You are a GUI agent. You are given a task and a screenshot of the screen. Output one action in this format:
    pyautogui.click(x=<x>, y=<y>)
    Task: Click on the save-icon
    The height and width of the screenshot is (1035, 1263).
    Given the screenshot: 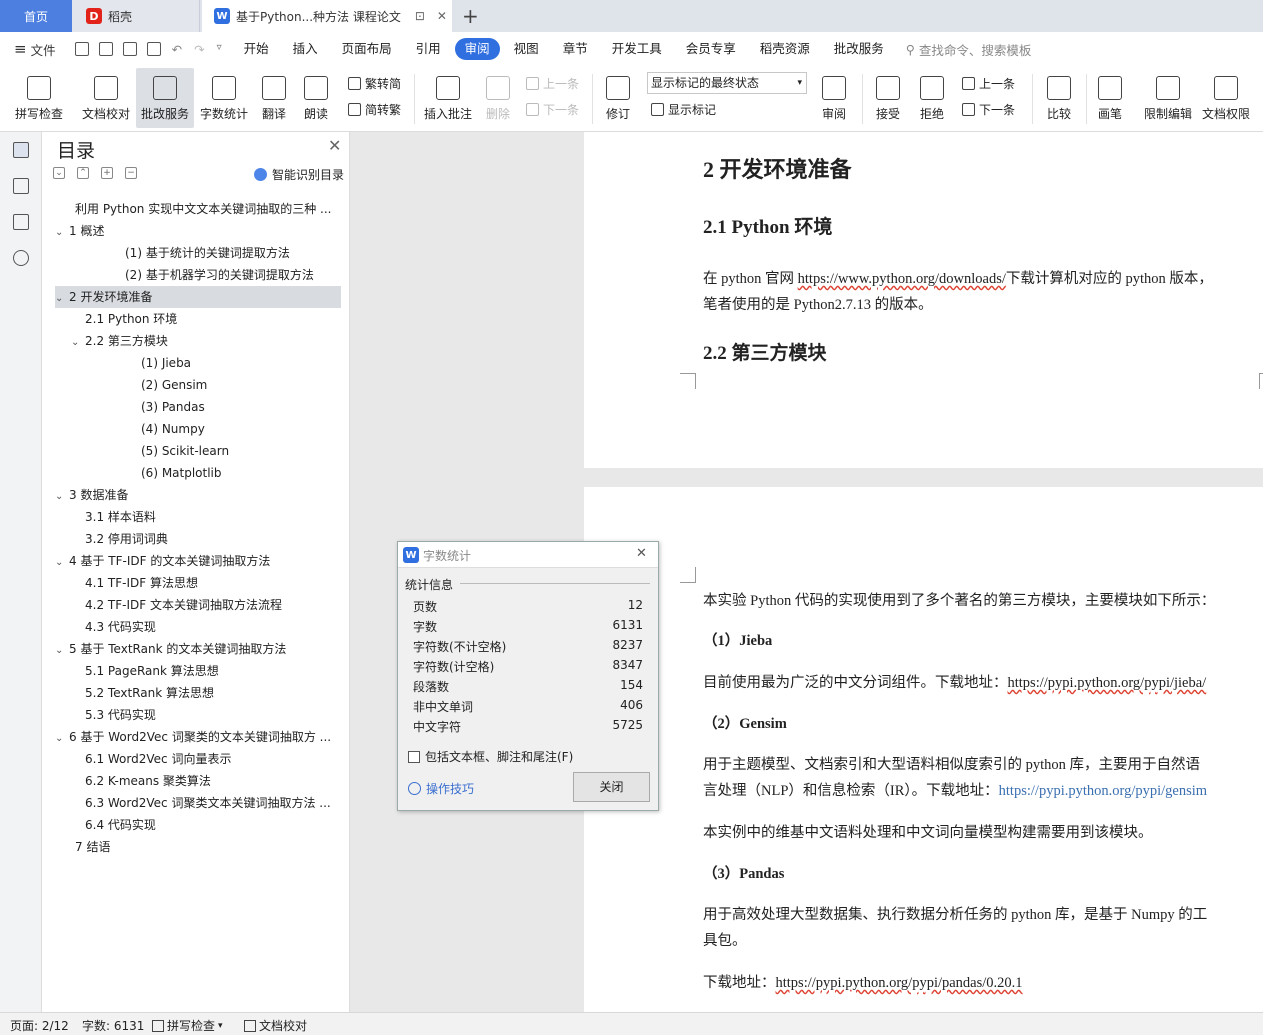 What is the action you would take?
    pyautogui.click(x=81, y=48)
    